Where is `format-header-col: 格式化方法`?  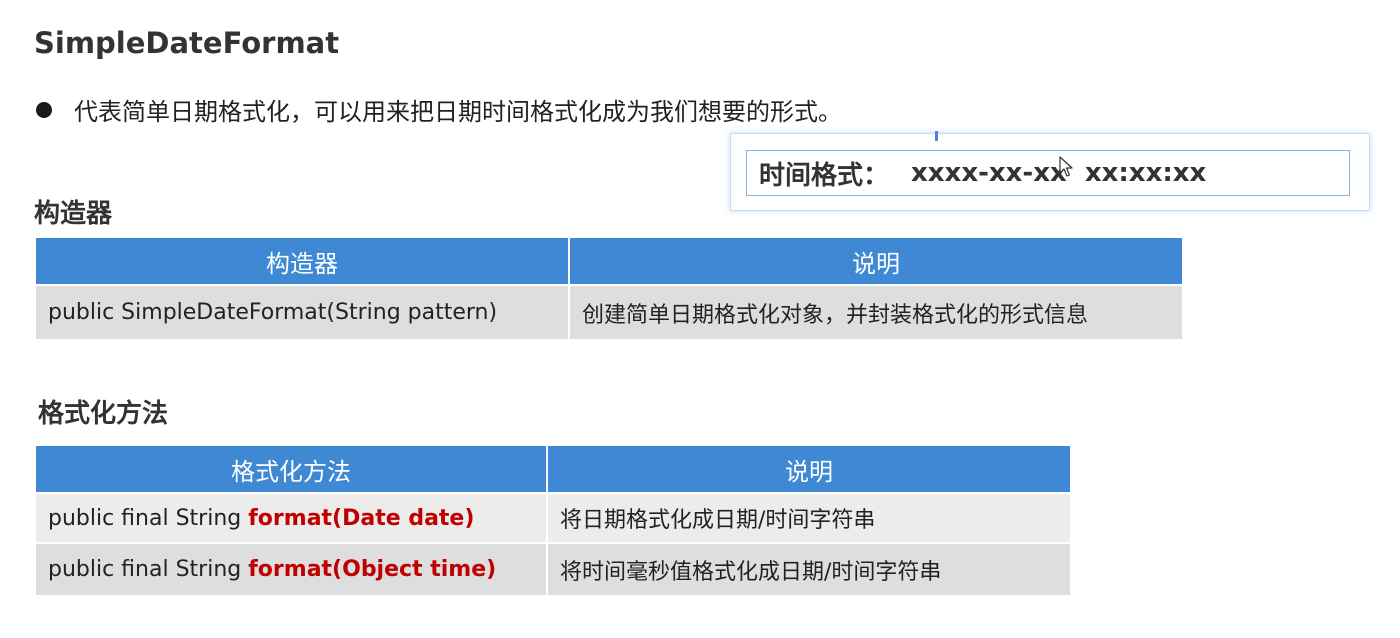
format-header-col: 格式化方法 is located at coordinates (292, 469).